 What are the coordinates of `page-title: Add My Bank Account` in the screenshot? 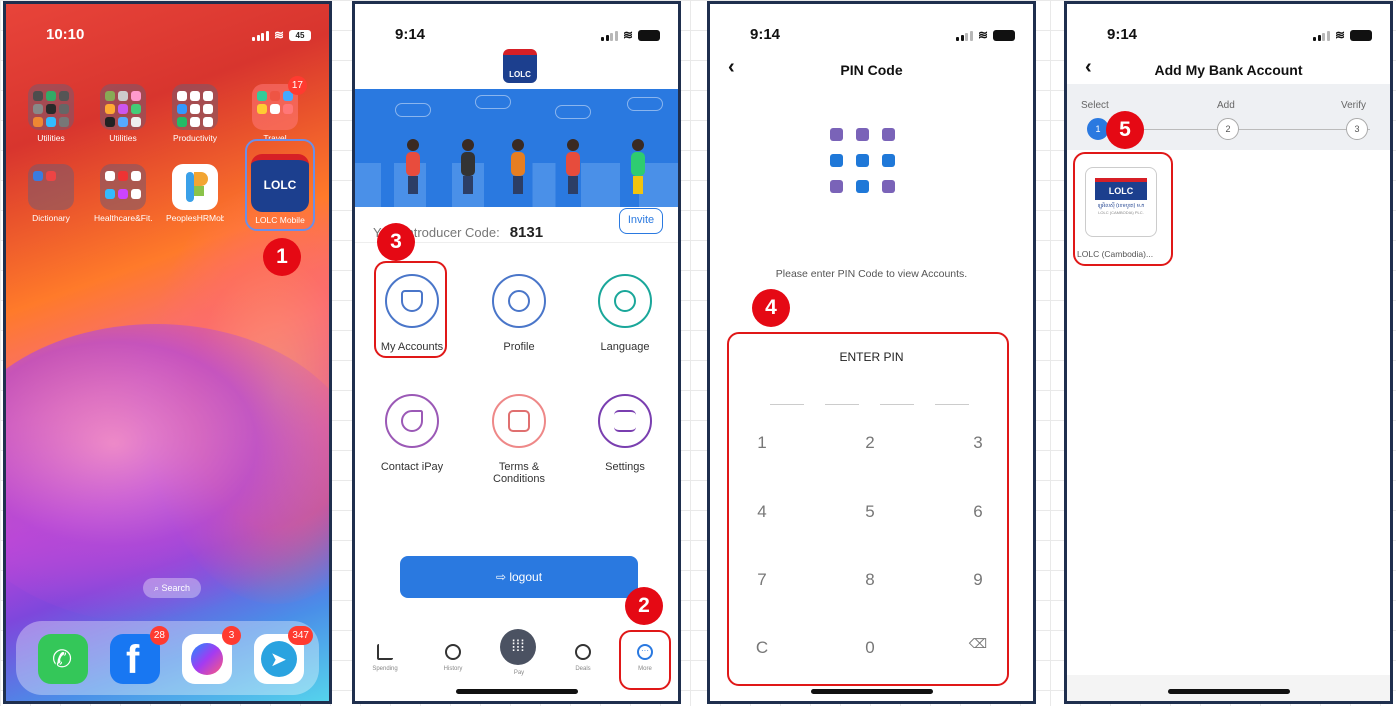 It's located at (1228, 70).